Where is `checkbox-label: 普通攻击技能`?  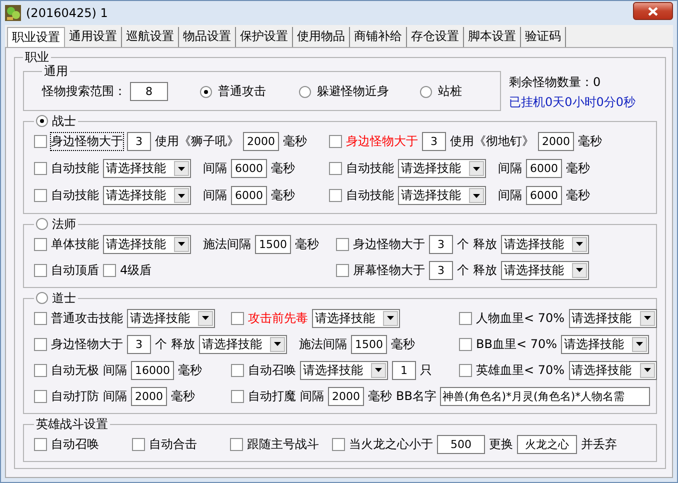 checkbox-label: 普通攻击技能 is located at coordinates (87, 318).